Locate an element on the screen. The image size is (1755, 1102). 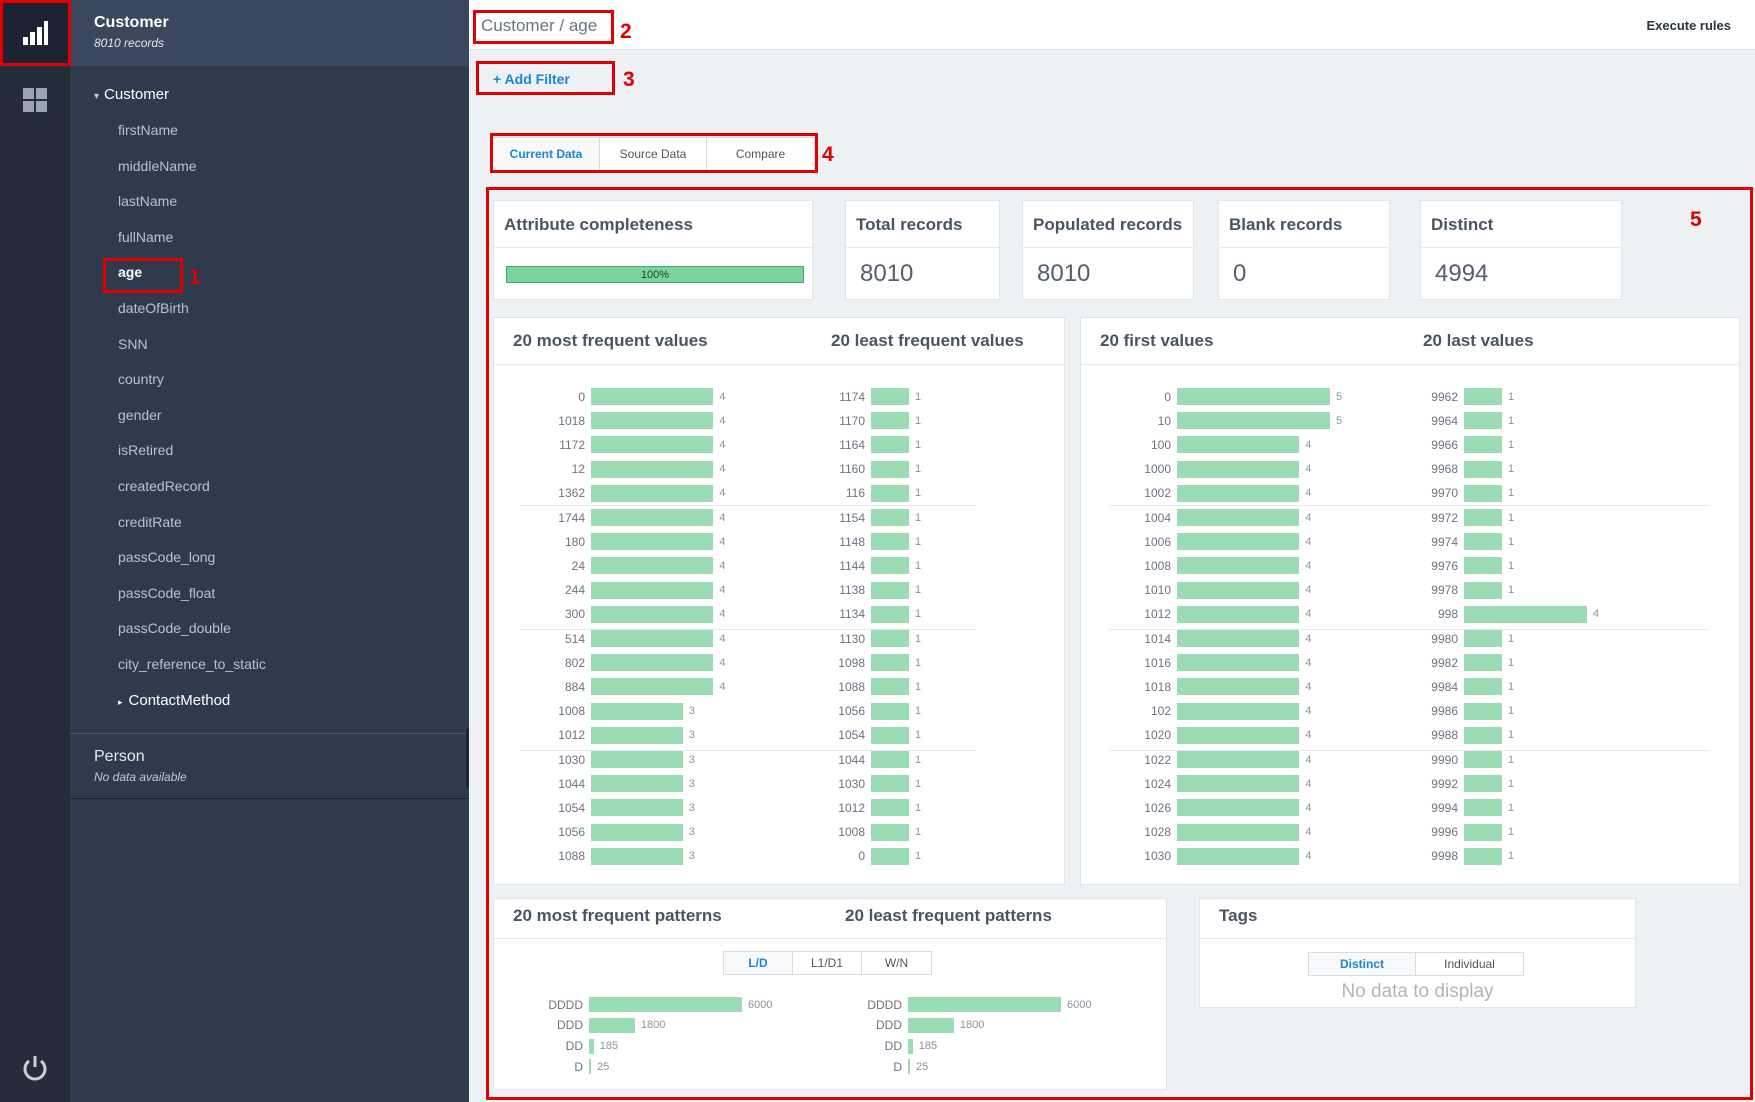
tree-root-customer: ▾ Customer is located at coordinates (131, 94).